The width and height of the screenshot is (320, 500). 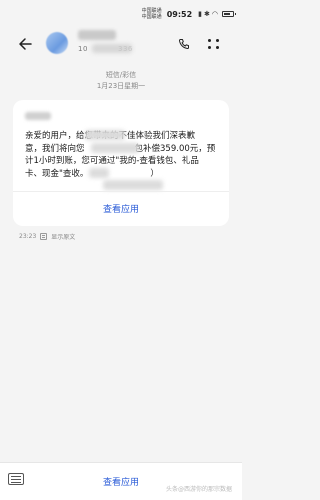 I want to click on back-button, so click(x=25, y=44).